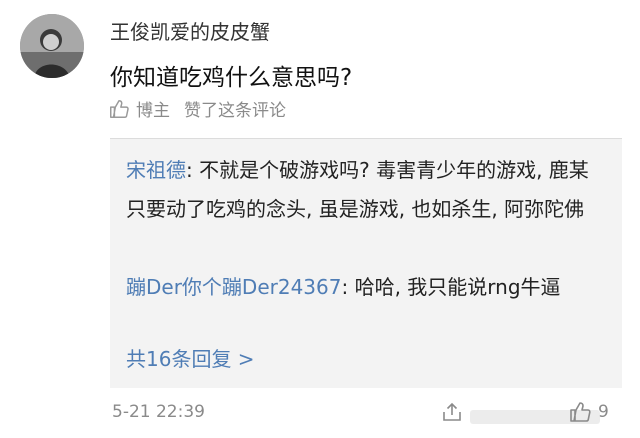 The height and width of the screenshot is (438, 640). Describe the element at coordinates (158, 412) in the screenshot. I see `comment-timestamp: 5-21 22:39` at that location.